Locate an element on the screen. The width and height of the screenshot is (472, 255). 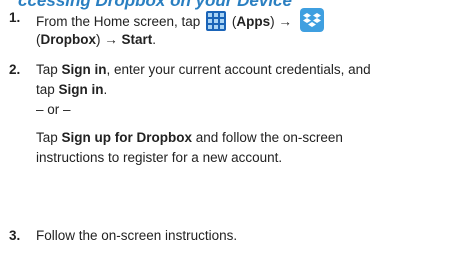
start-label: Start is located at coordinates (137, 39).